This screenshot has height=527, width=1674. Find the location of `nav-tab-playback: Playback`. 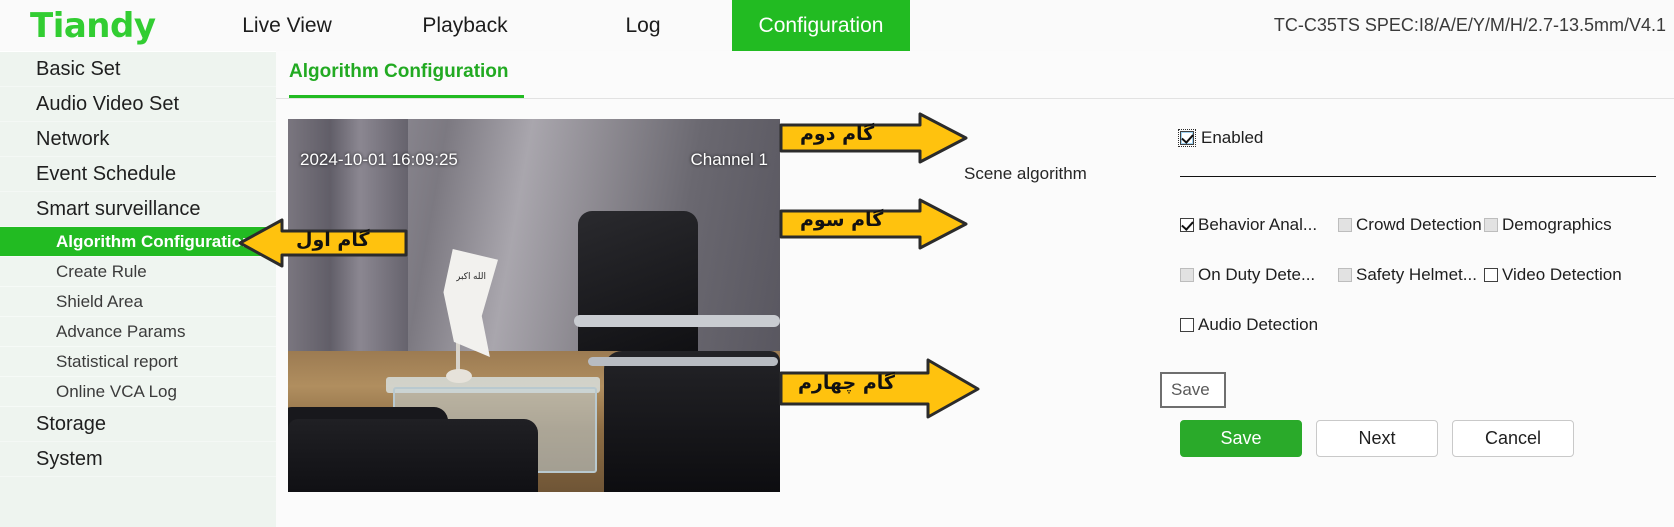

nav-tab-playback: Playback is located at coordinates (465, 25).